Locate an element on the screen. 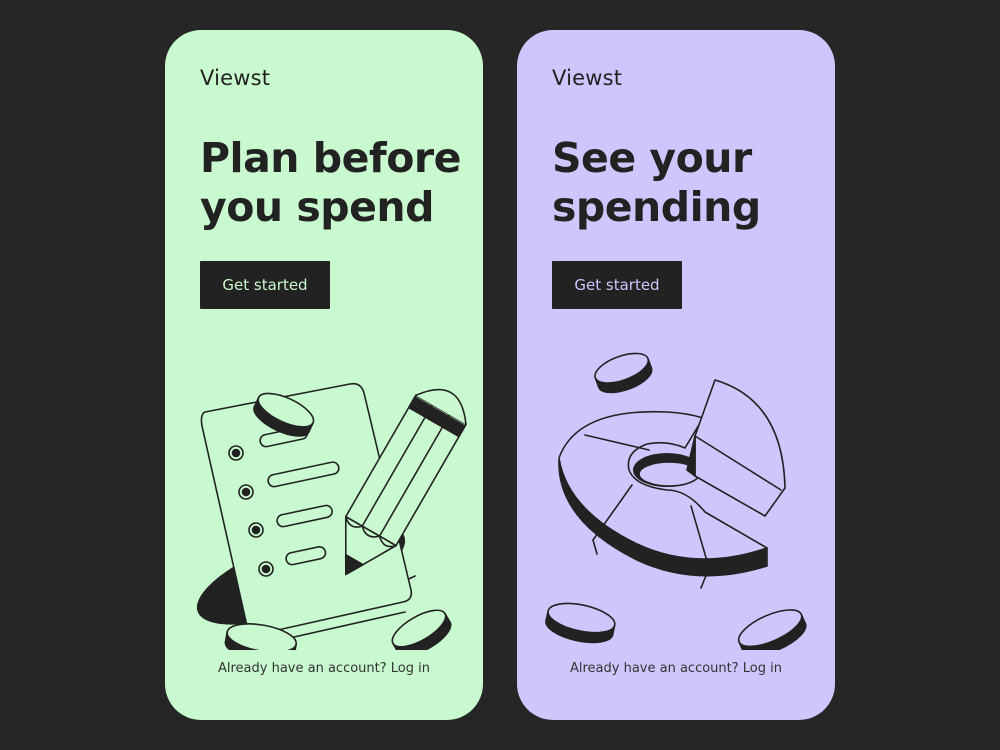  page-title: See your spending is located at coordinates (687, 183).